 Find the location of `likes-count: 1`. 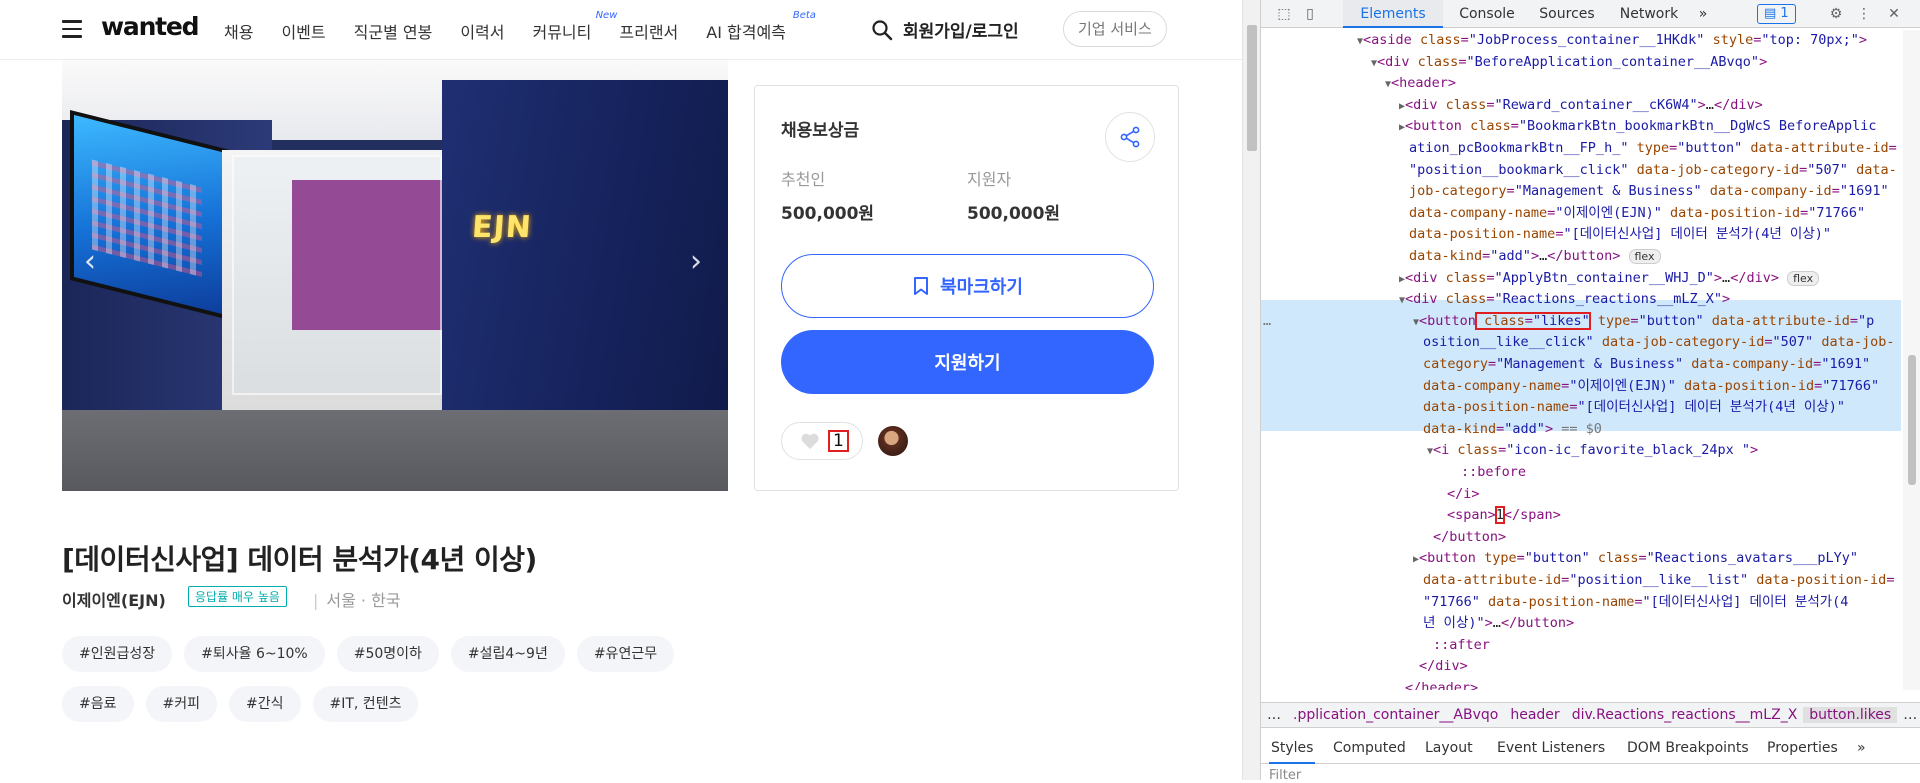

likes-count: 1 is located at coordinates (838, 441).